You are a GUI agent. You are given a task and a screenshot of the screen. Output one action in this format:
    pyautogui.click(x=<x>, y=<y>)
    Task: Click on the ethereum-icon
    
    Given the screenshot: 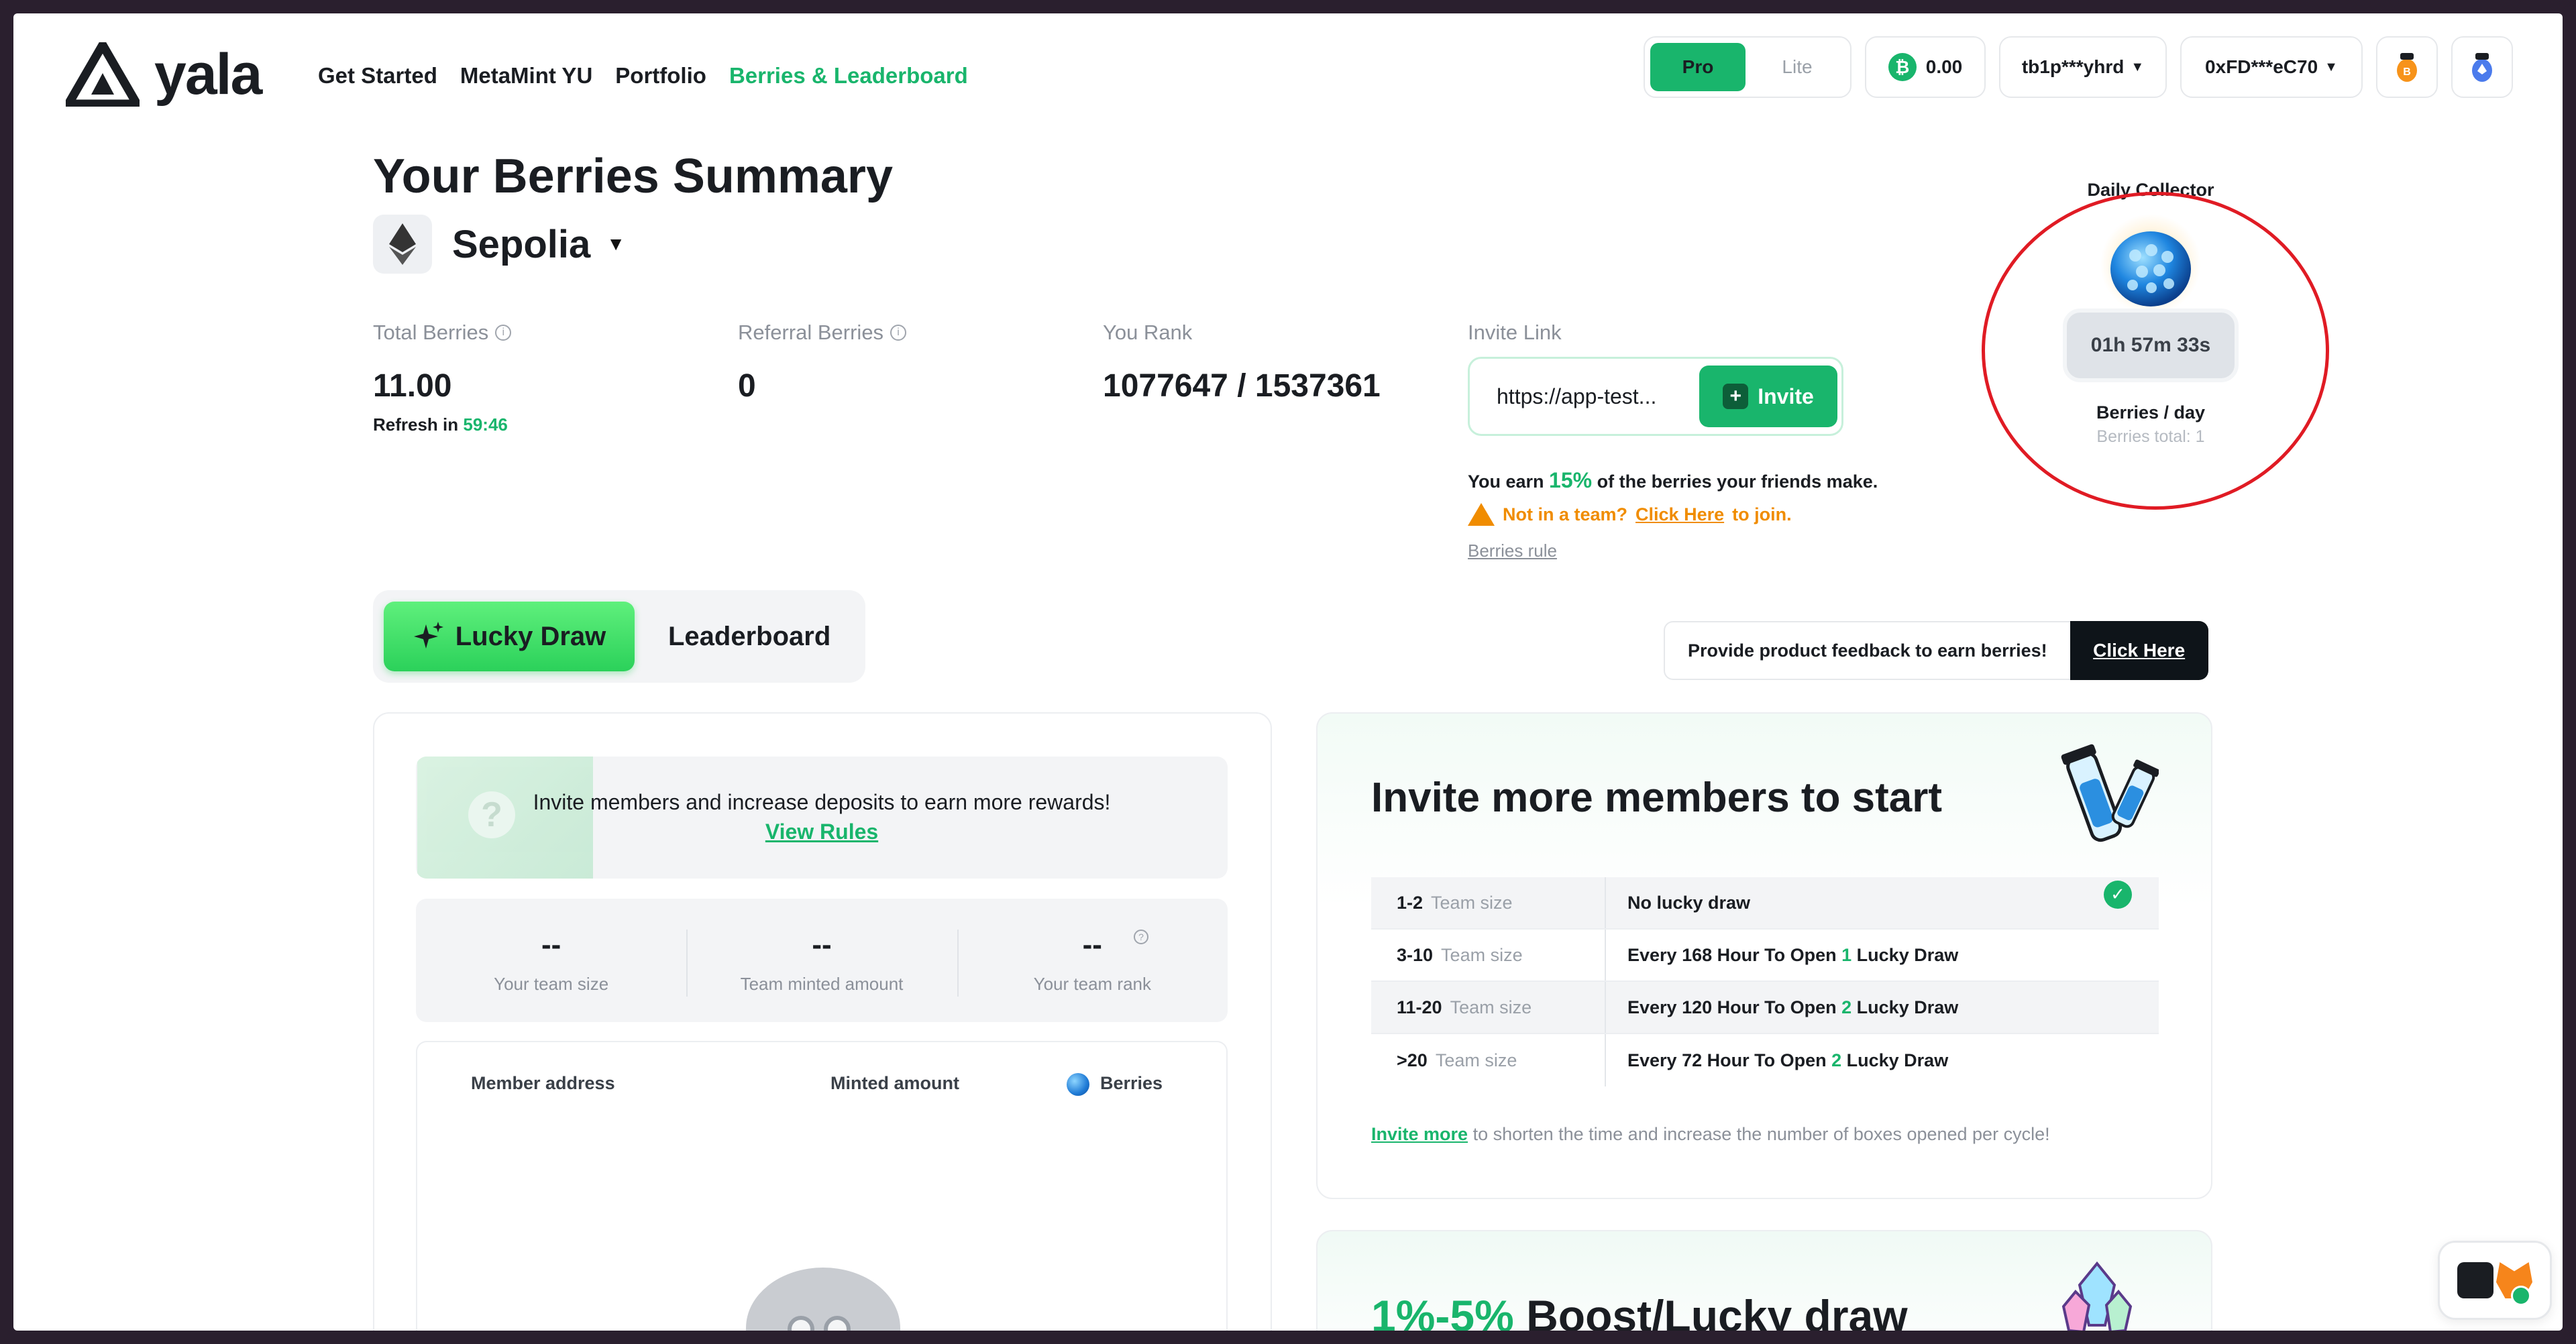 What is the action you would take?
    pyautogui.click(x=402, y=244)
    